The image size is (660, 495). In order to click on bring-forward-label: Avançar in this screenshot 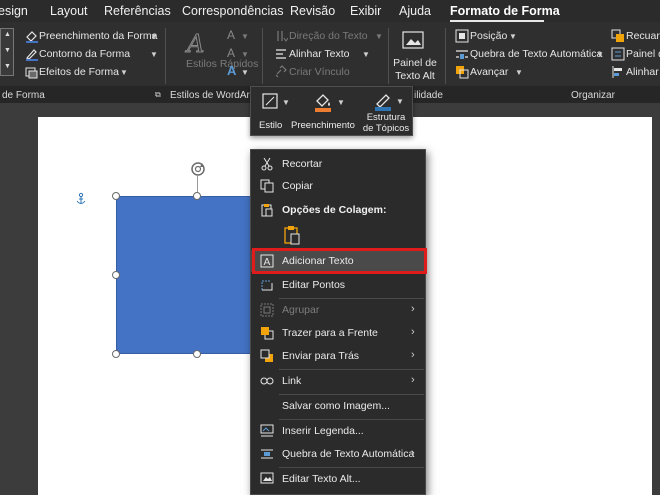, I will do `click(489, 72)`.